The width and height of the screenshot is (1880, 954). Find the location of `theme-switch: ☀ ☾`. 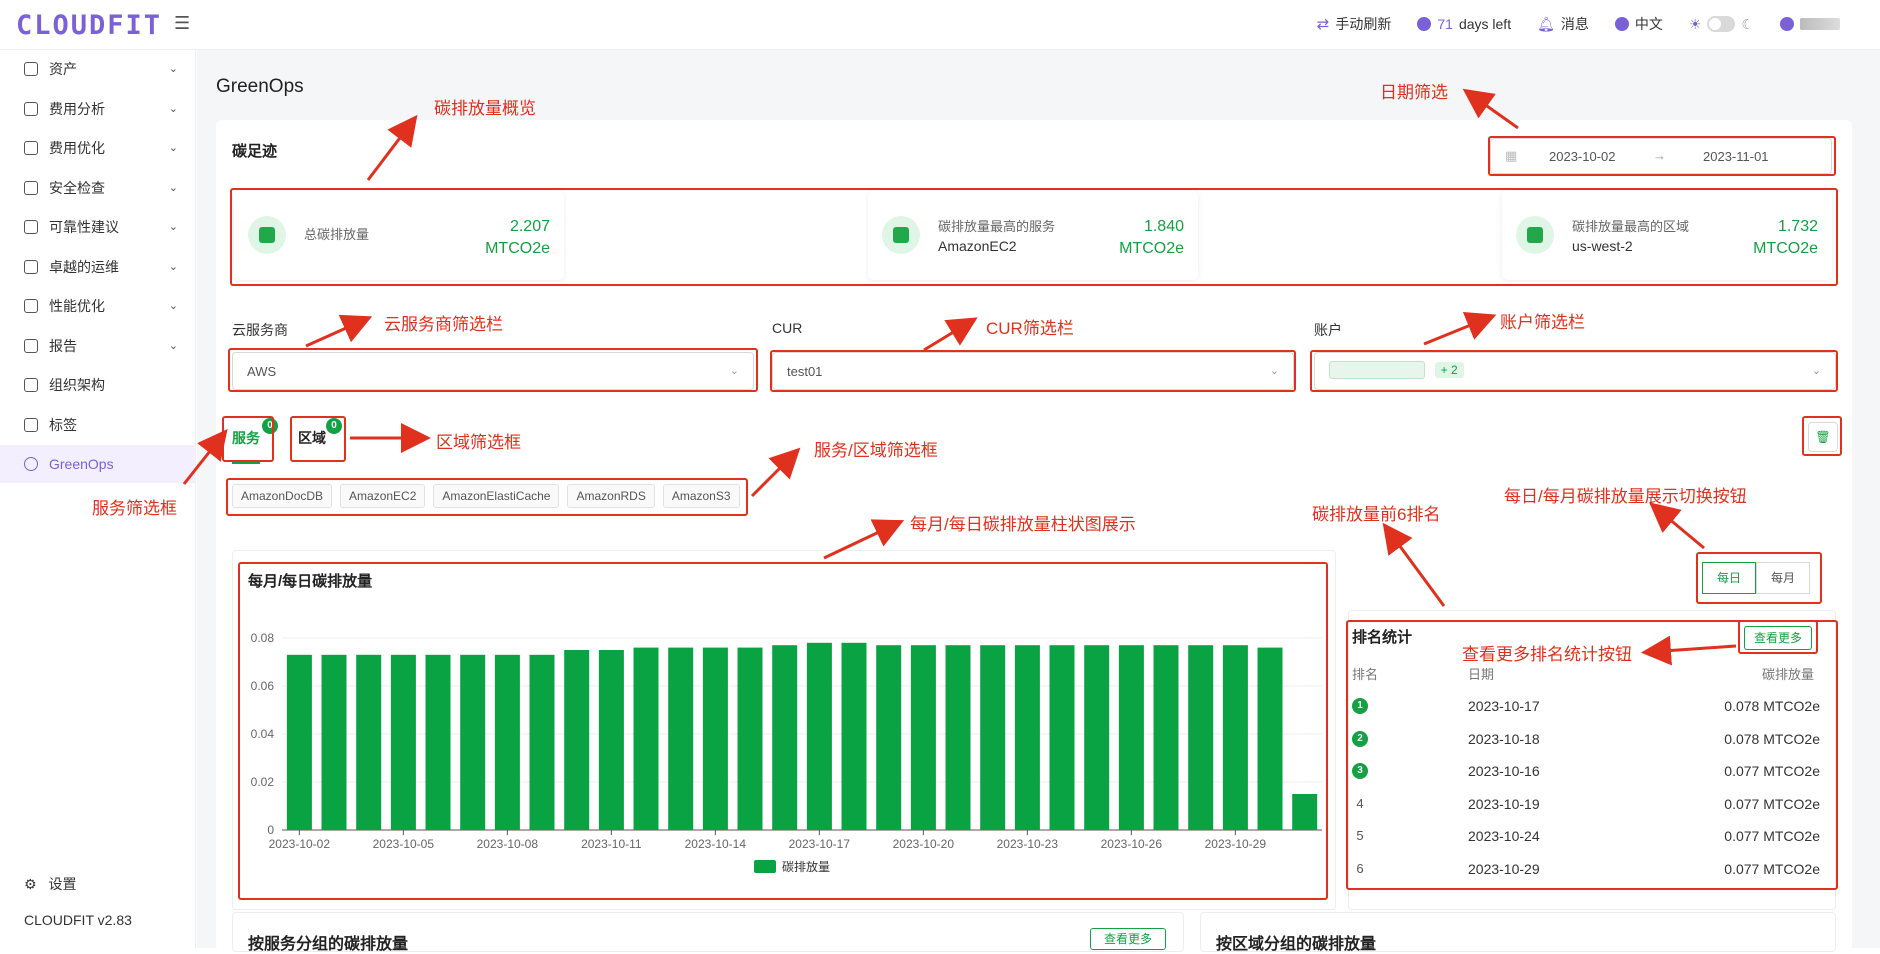

theme-switch: ☀ ☾ is located at coordinates (1721, 24).